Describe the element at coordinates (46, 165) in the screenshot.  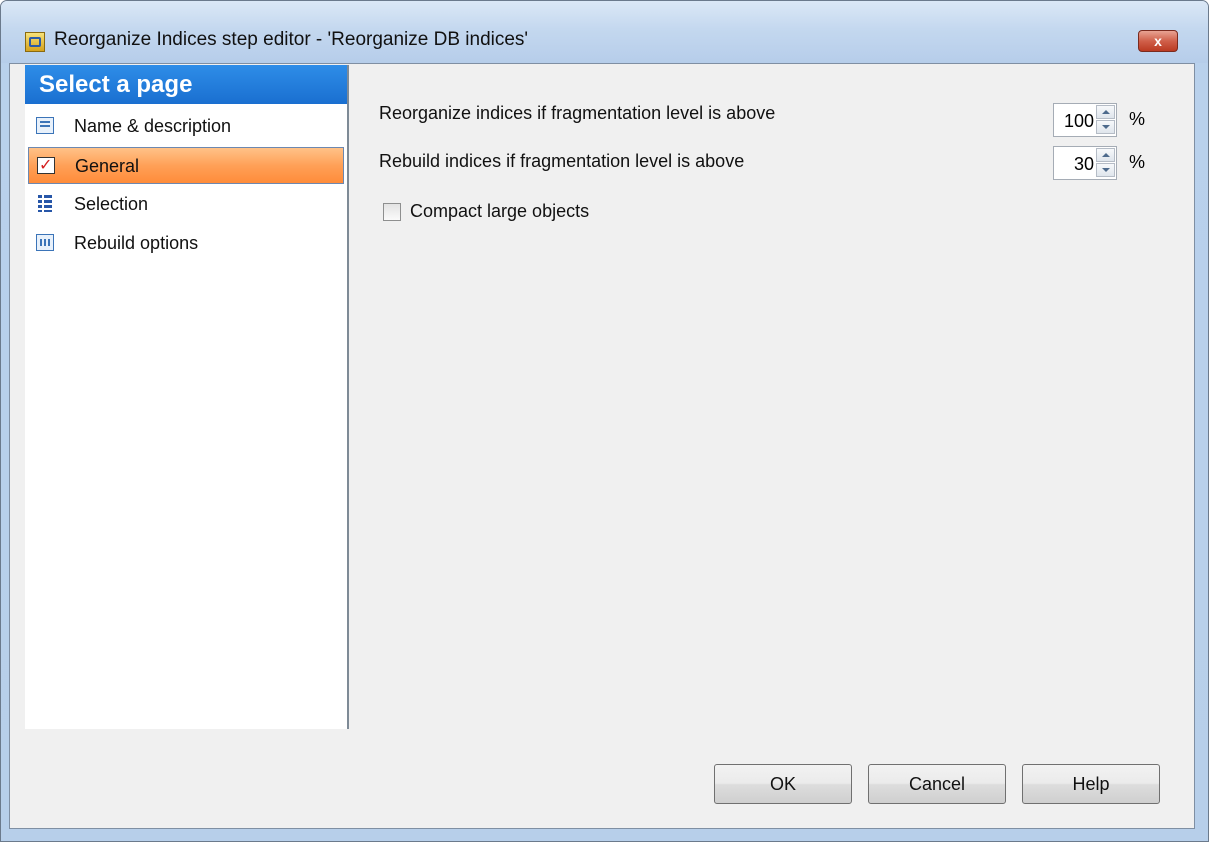
I see `checkbox-icon` at that location.